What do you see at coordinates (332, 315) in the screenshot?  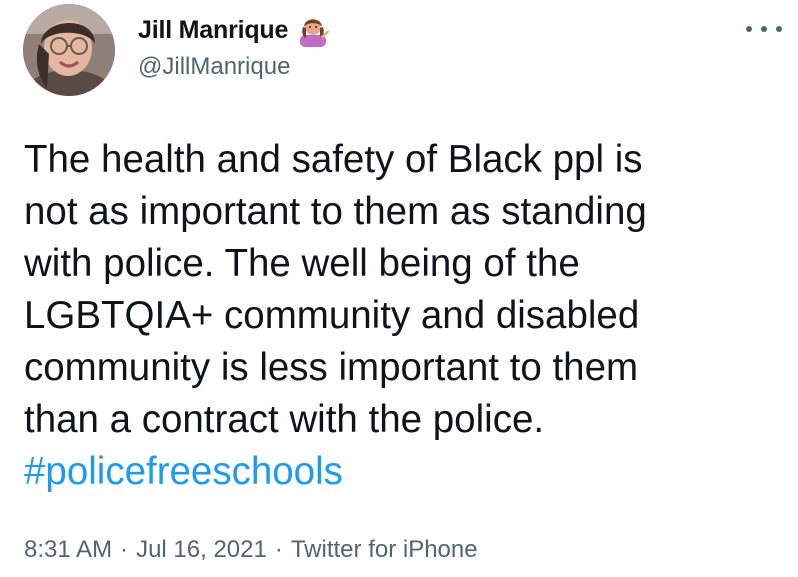 I see `tweet-text-line: LGBTQIA+ community and disabled` at bounding box center [332, 315].